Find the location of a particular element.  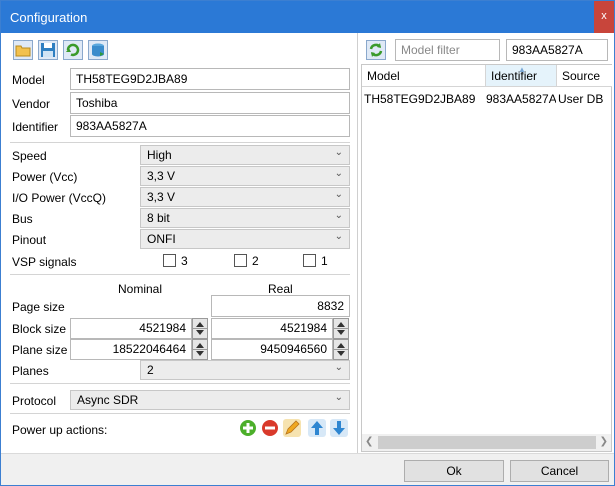

row-source-cell: User DB is located at coordinates (581, 99).